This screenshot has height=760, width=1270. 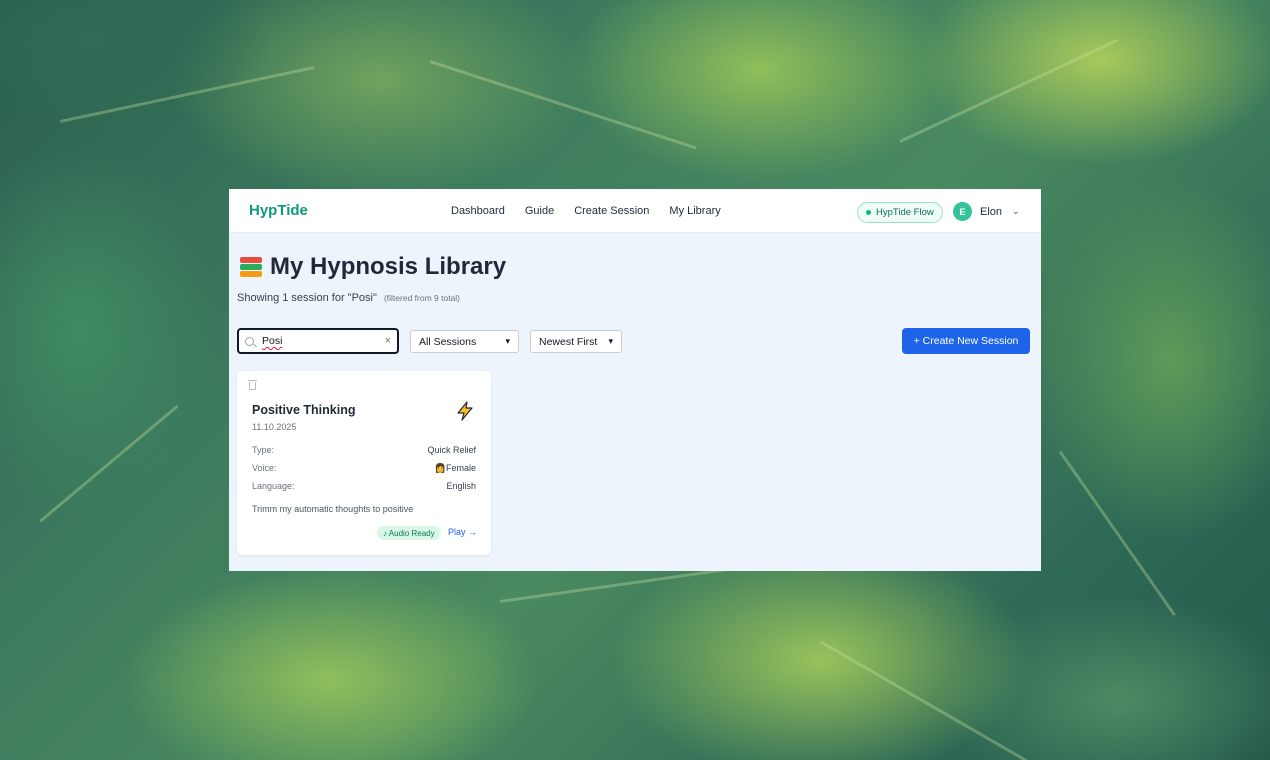 What do you see at coordinates (991, 211) in the screenshot?
I see `user-name: Elon` at bounding box center [991, 211].